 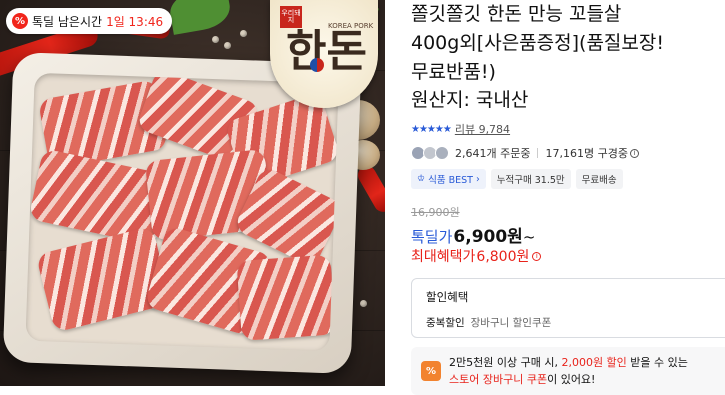 I want to click on deal-price: 6,900원, so click(x=488, y=237).